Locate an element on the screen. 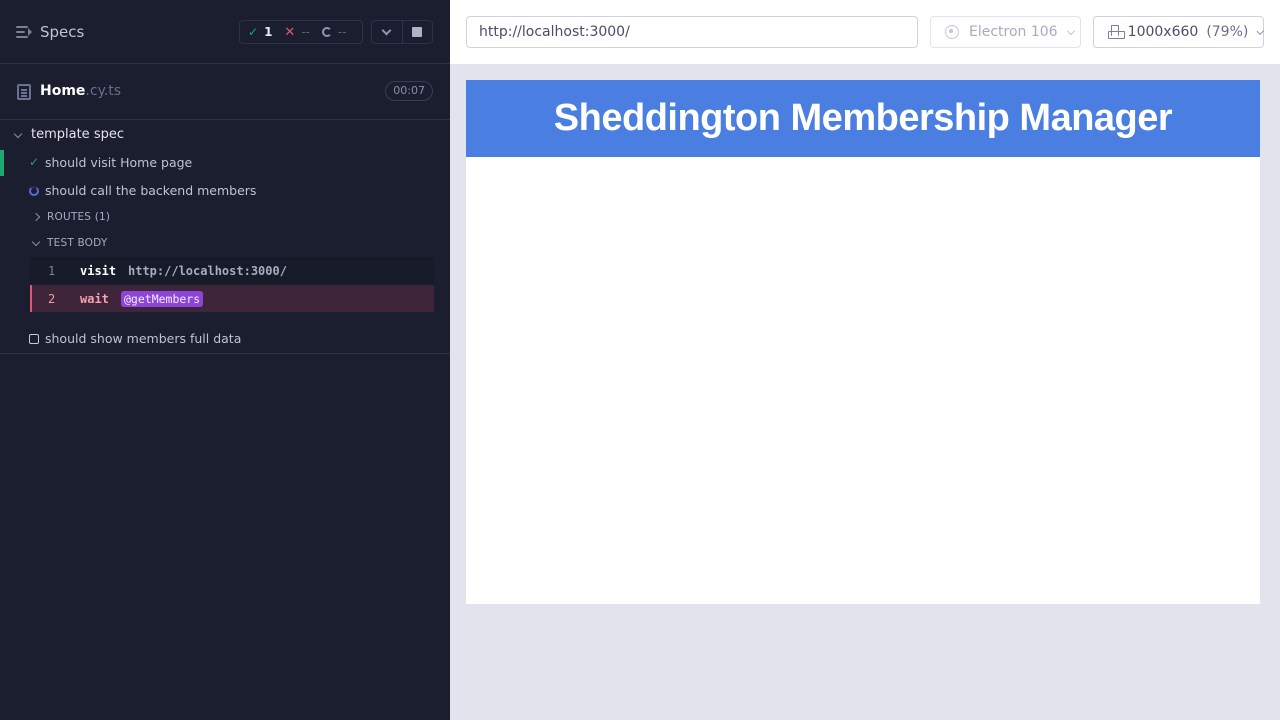  test-row-passed: ✓ should visit Home page is located at coordinates (225, 163).